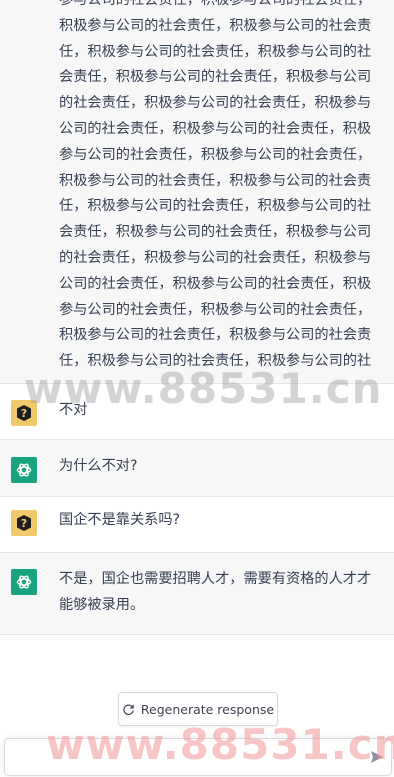 This screenshot has width=394, height=777. What do you see at coordinates (197, 525) in the screenshot?
I see `user-message-row: ? 国企不是靠关系吗?` at bounding box center [197, 525].